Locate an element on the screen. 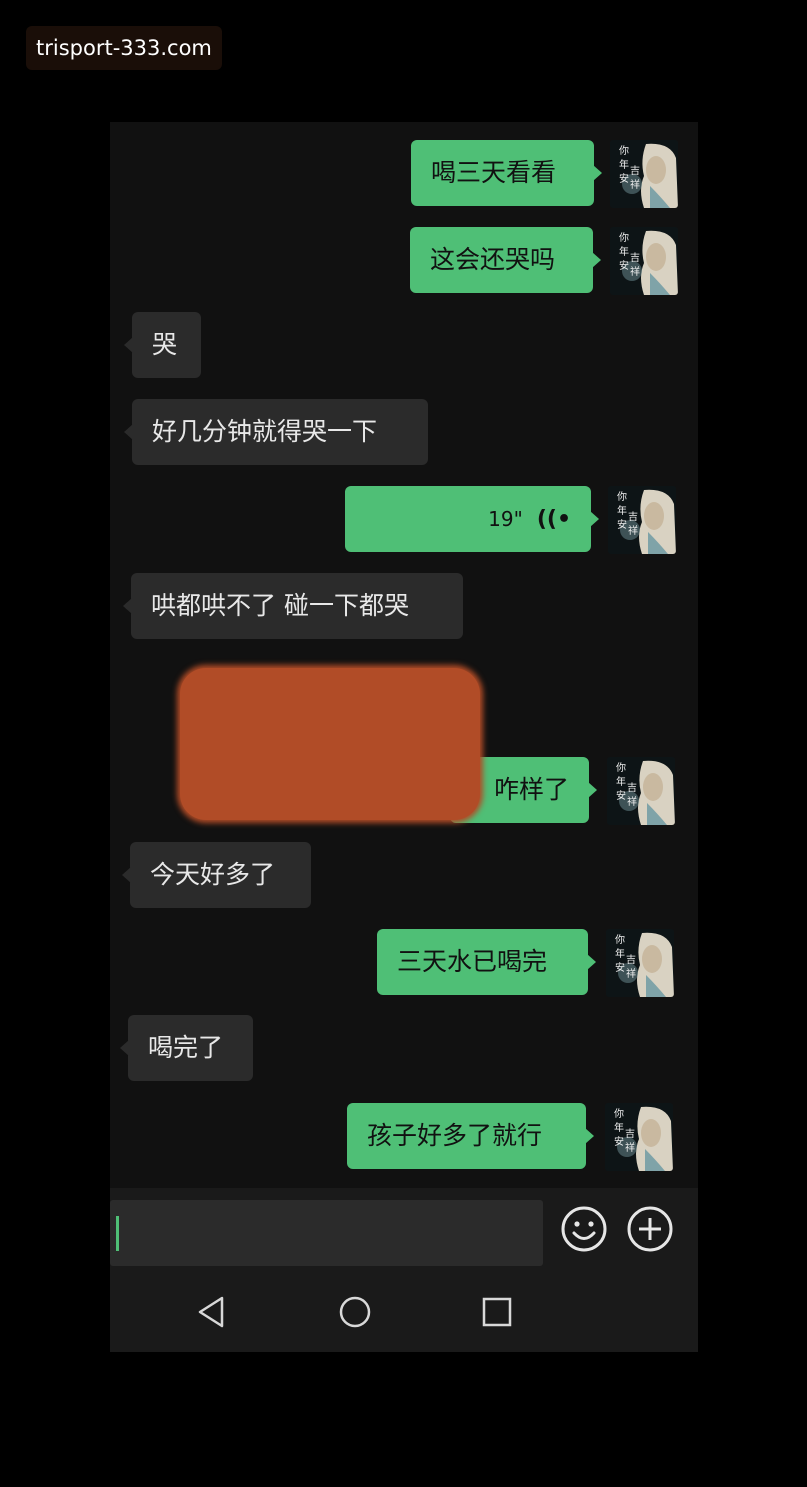 Image resolution: width=807 pixels, height=1487 pixels. outgoing-message: 这会还哭吗 is located at coordinates (505, 260).